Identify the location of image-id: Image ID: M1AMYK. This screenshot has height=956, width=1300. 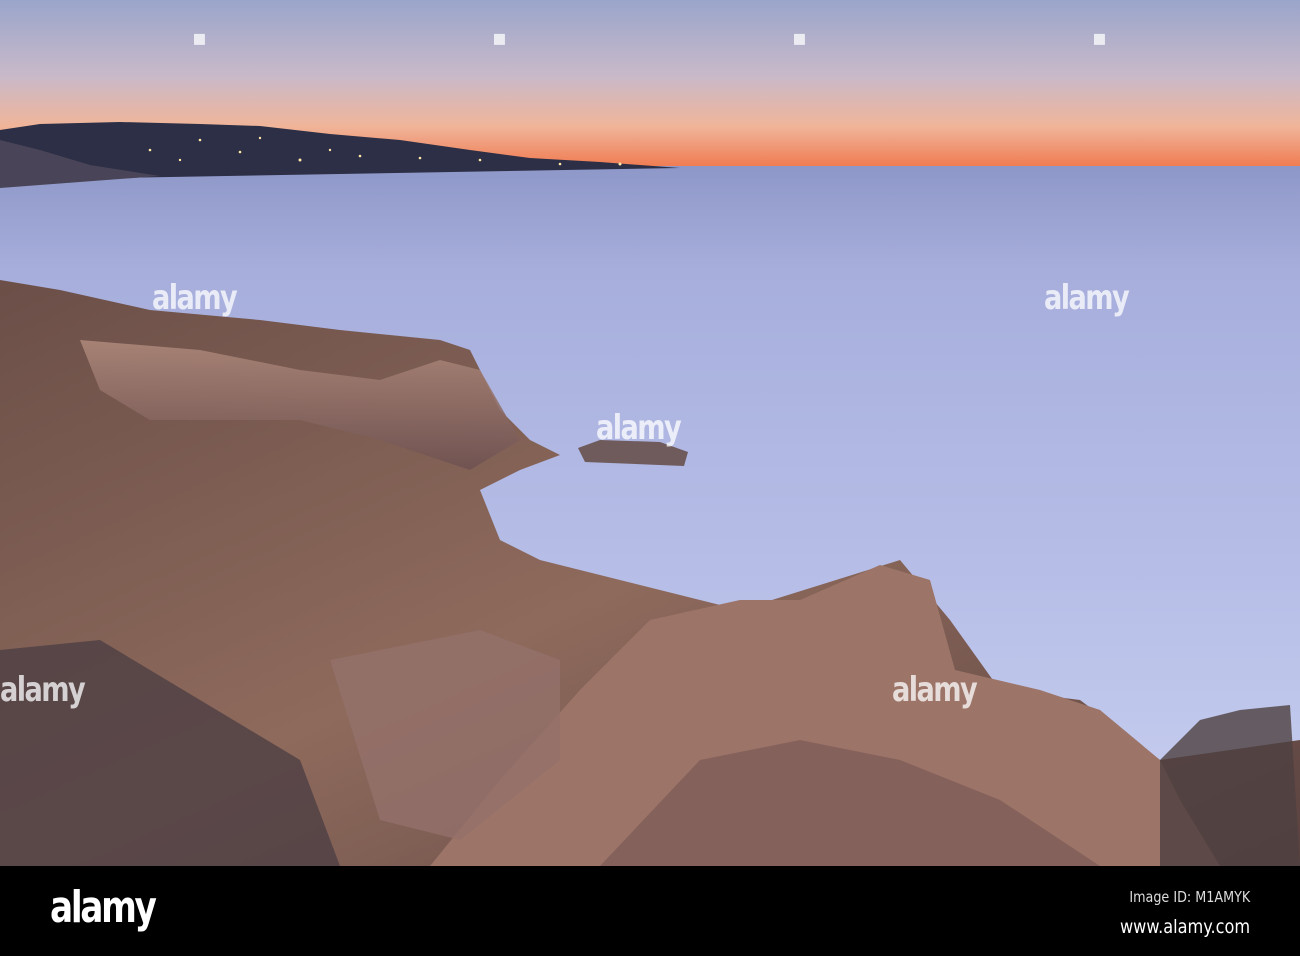
(1189, 897).